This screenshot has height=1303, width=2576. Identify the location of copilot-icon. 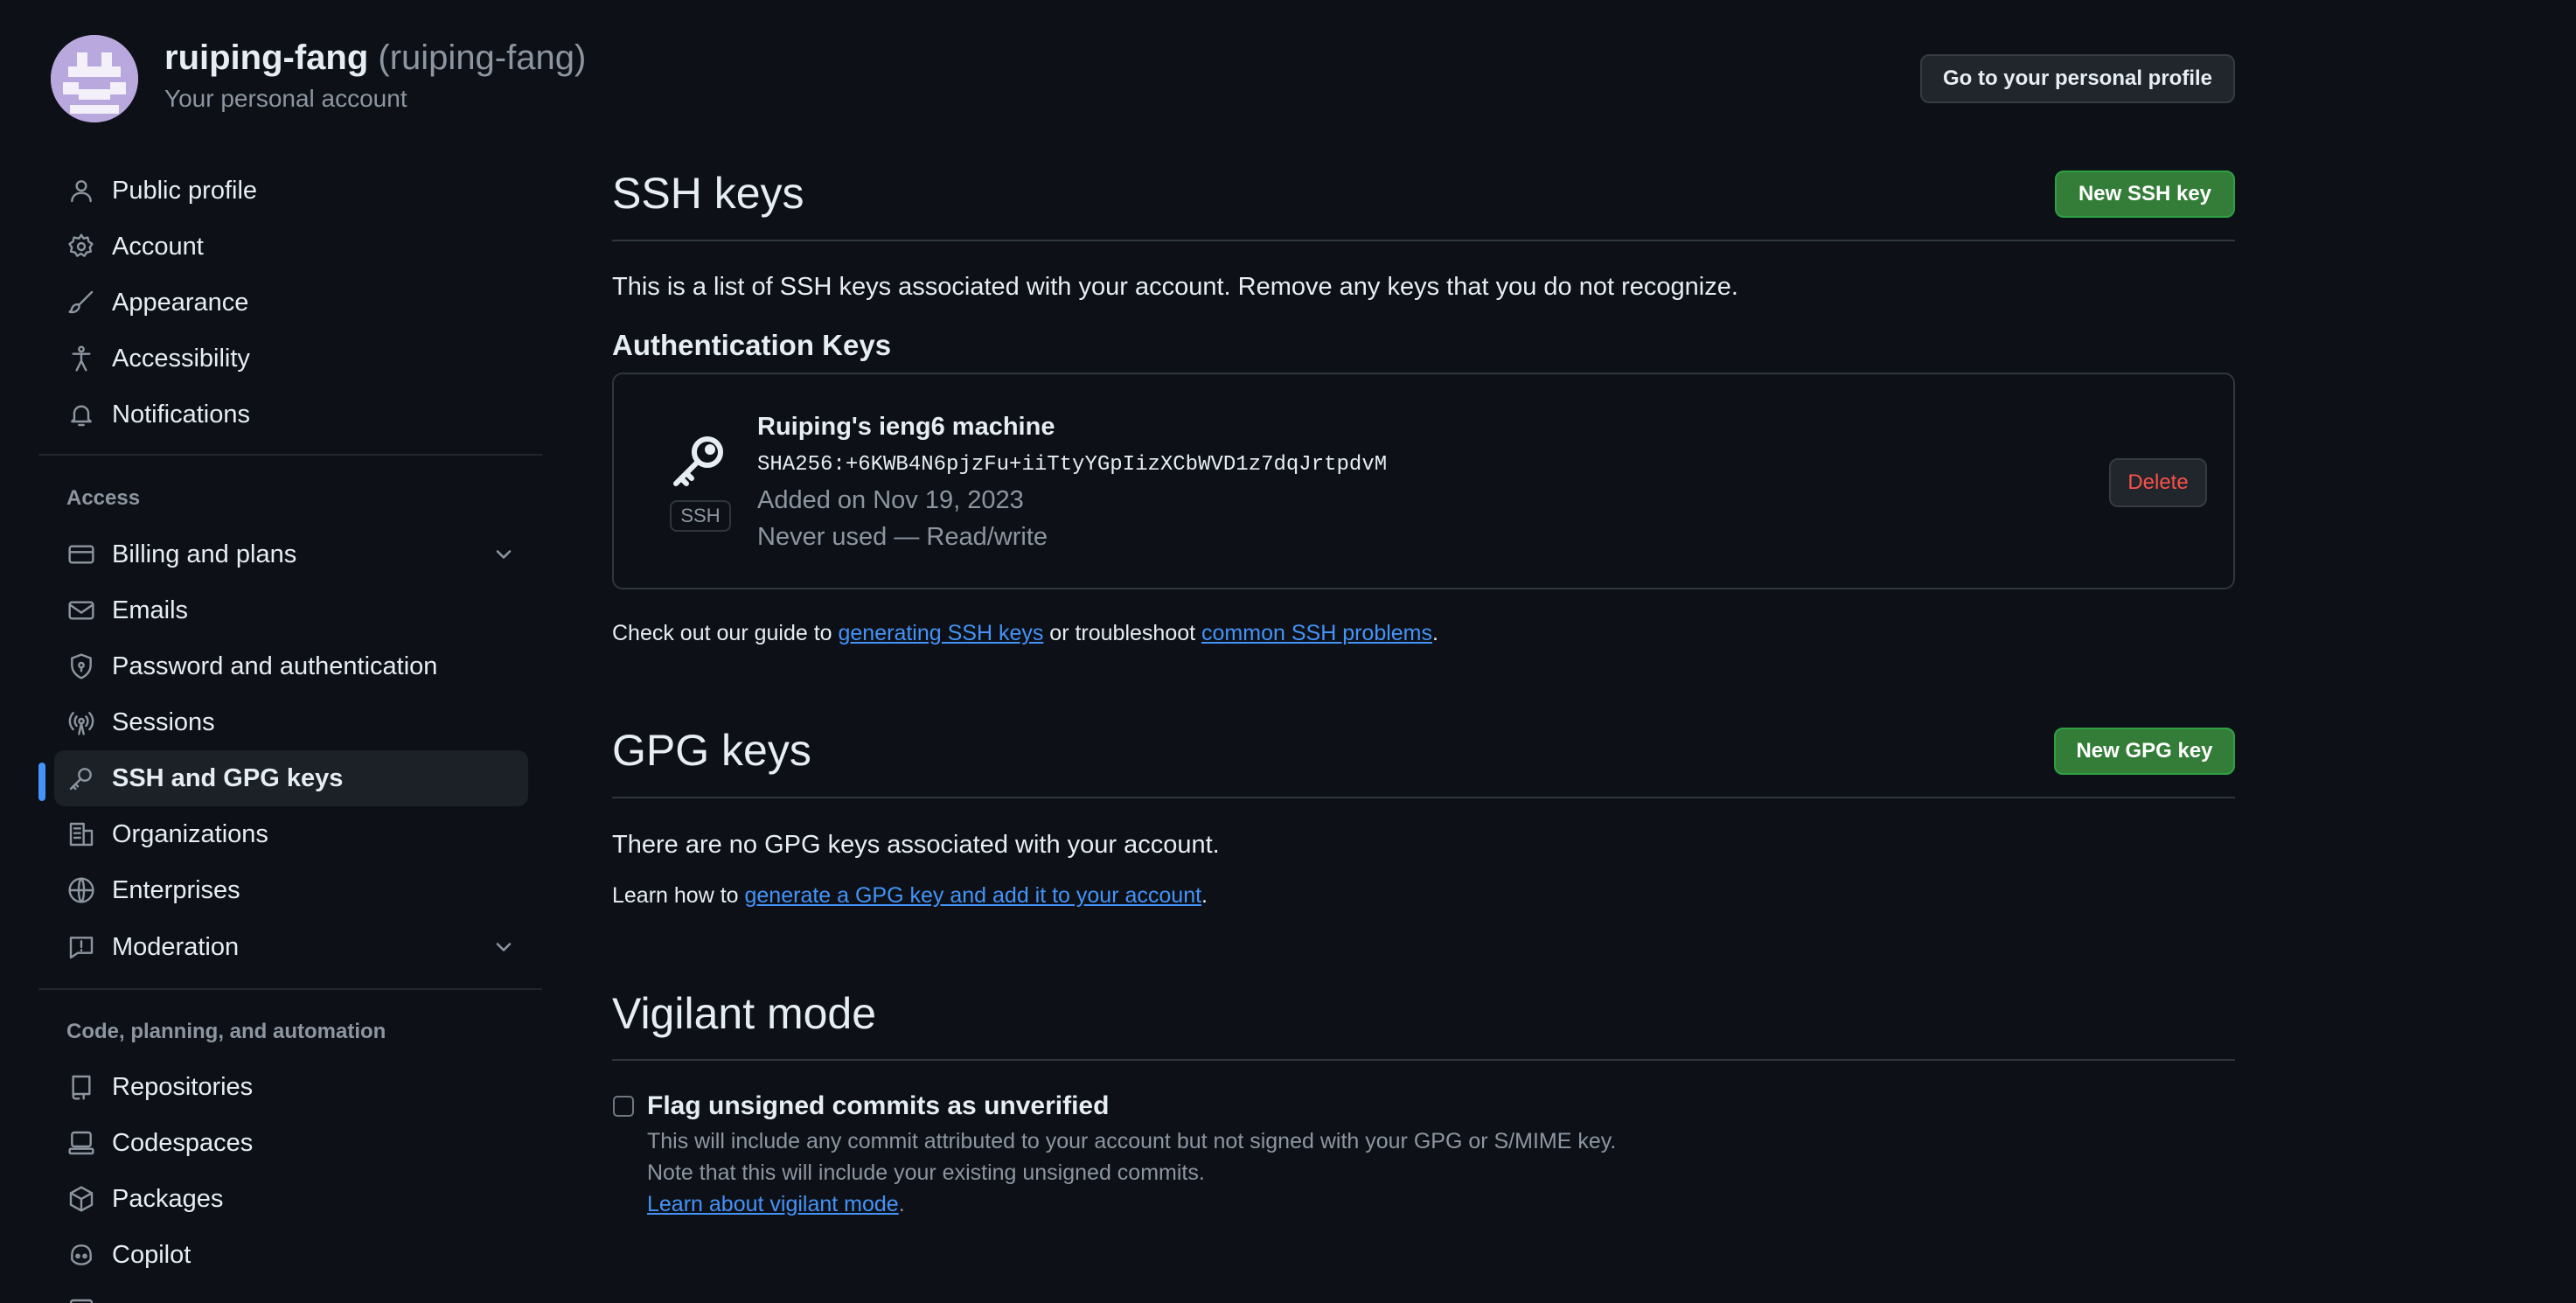
(81, 1255).